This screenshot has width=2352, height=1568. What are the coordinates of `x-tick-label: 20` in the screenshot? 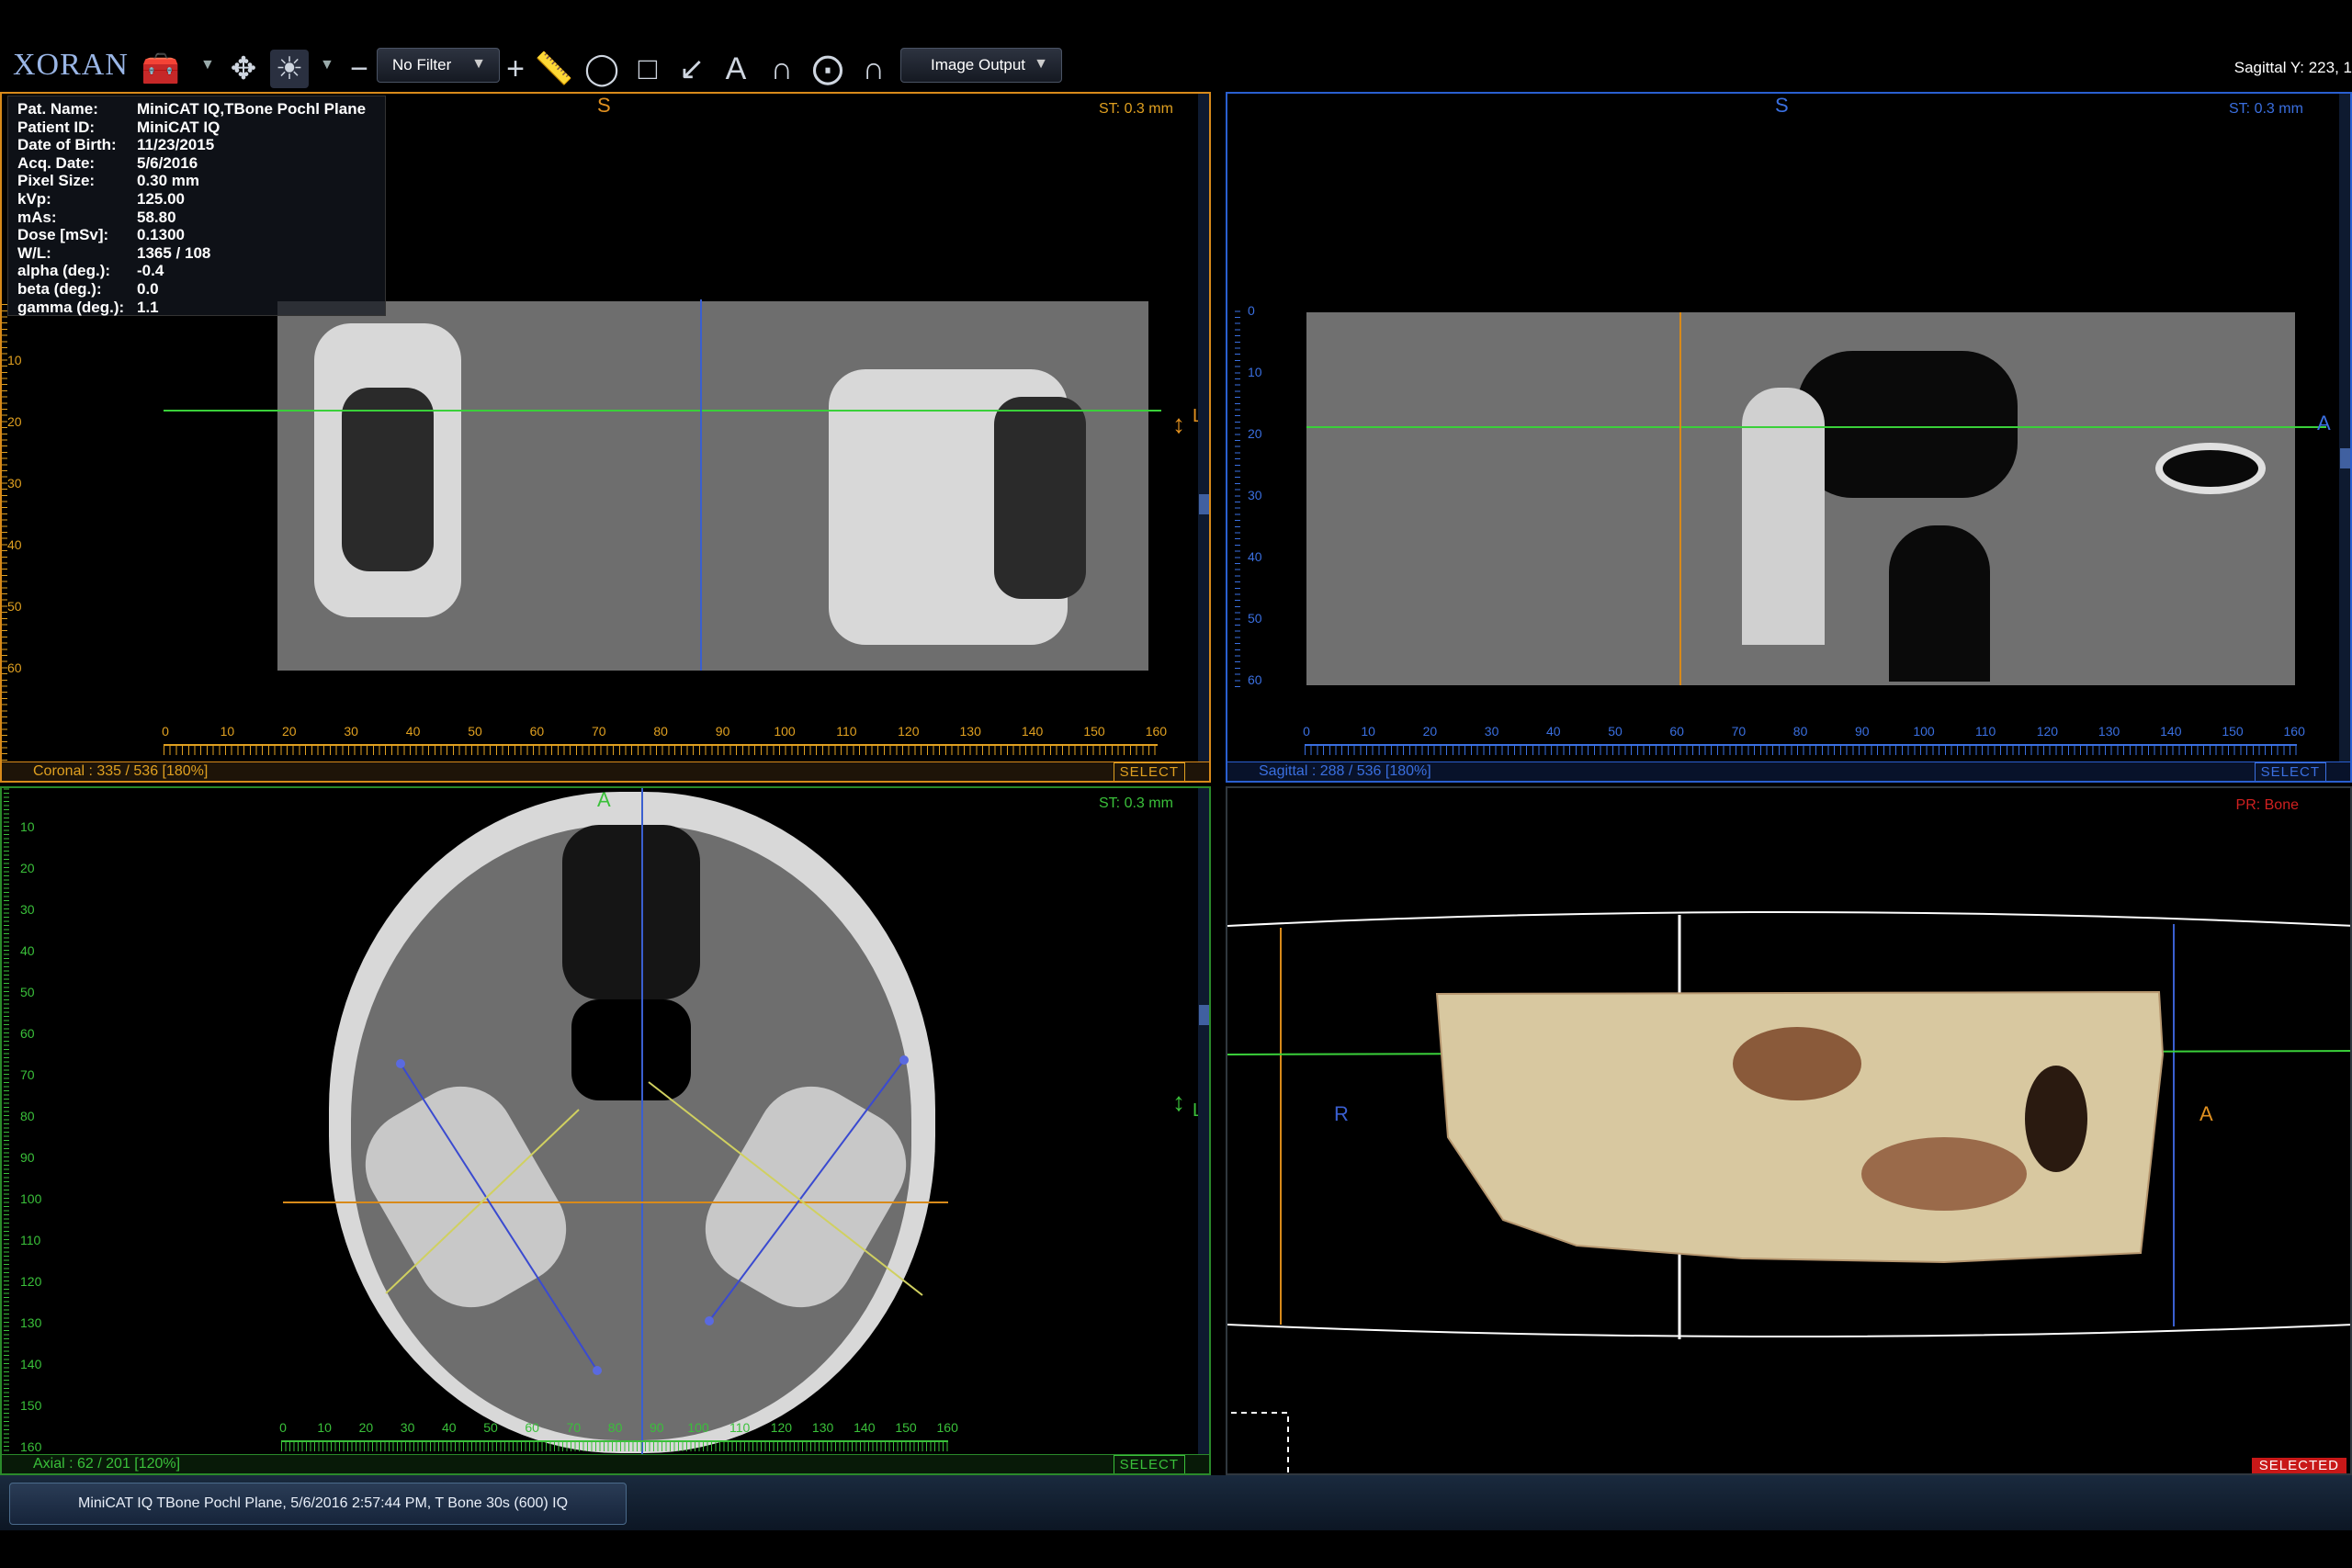 It's located at (366, 1428).